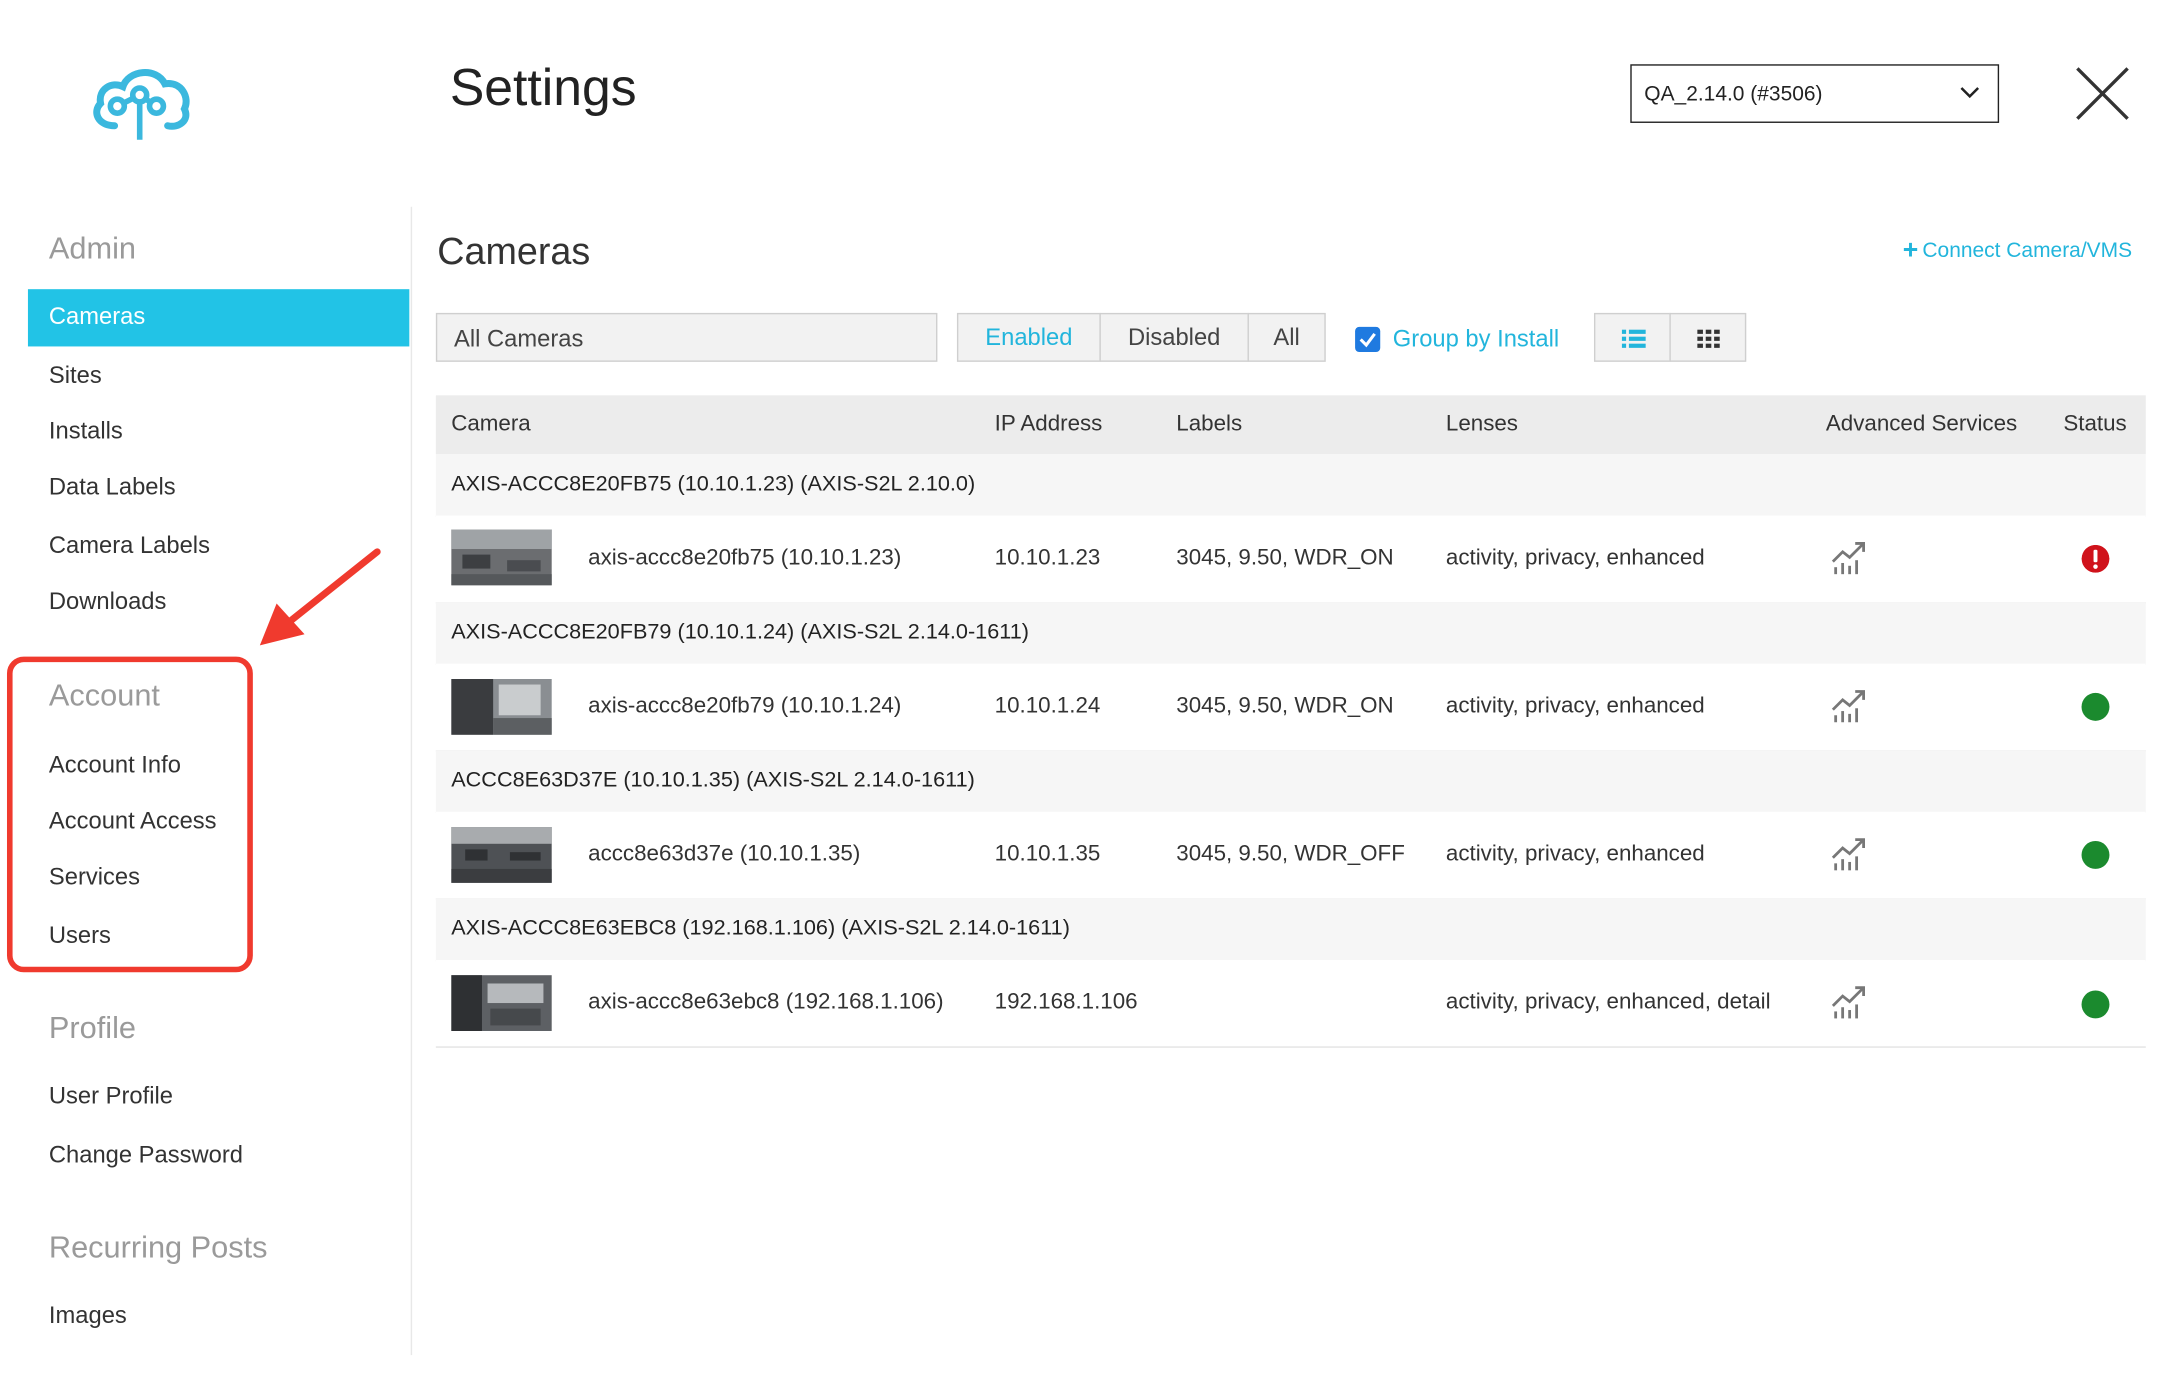  I want to click on sidebar-heading-recurring-posts: Recurring Posts, so click(158, 1247).